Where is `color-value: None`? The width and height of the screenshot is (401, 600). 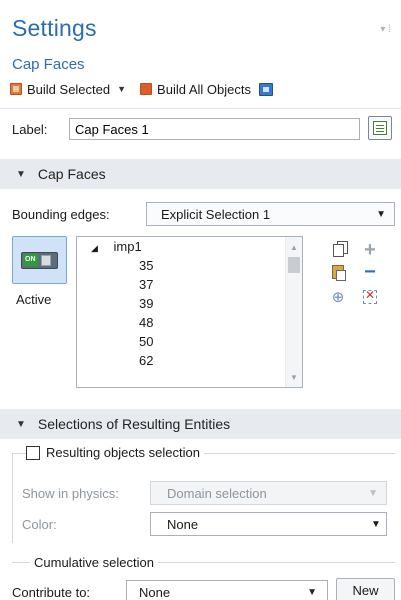
color-value: None is located at coordinates (183, 524).